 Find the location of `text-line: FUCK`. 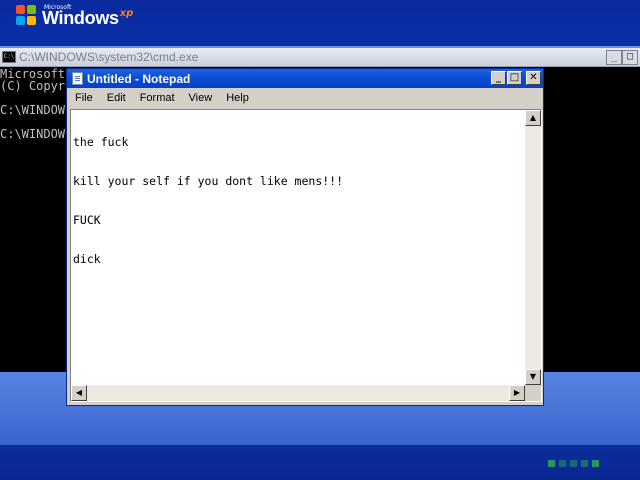

text-line: FUCK is located at coordinates (87, 220).